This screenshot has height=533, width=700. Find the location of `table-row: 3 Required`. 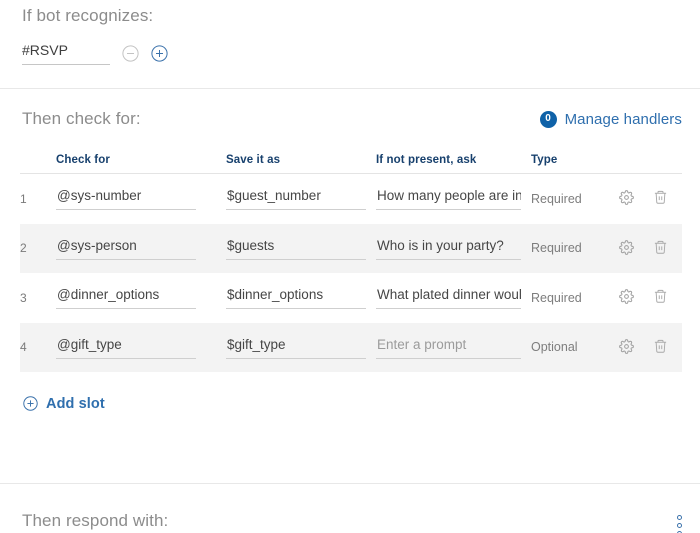

table-row: 3 Required is located at coordinates (351, 298).